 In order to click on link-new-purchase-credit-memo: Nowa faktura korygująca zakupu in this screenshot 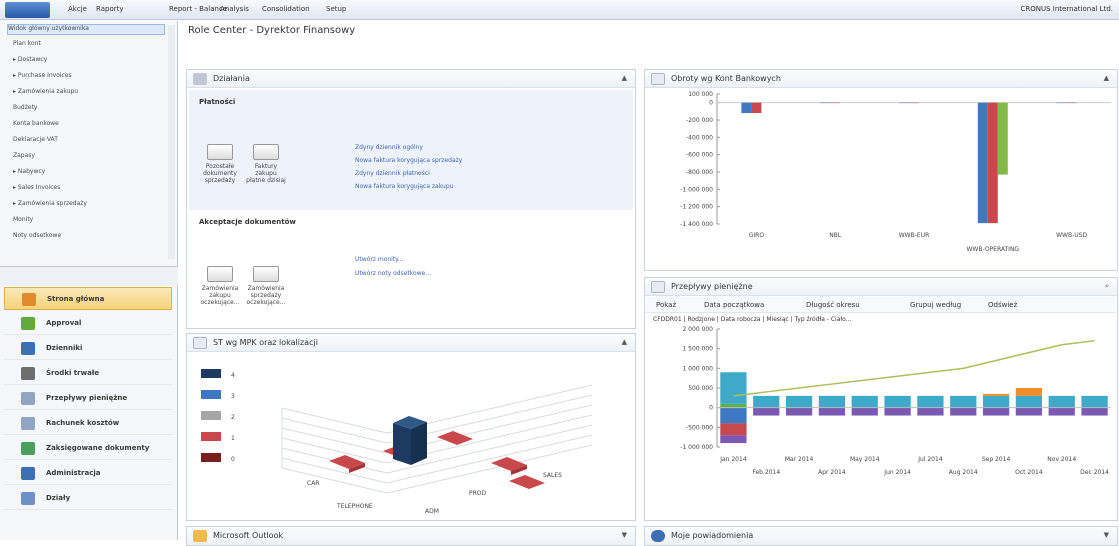, I will do `click(404, 186)`.